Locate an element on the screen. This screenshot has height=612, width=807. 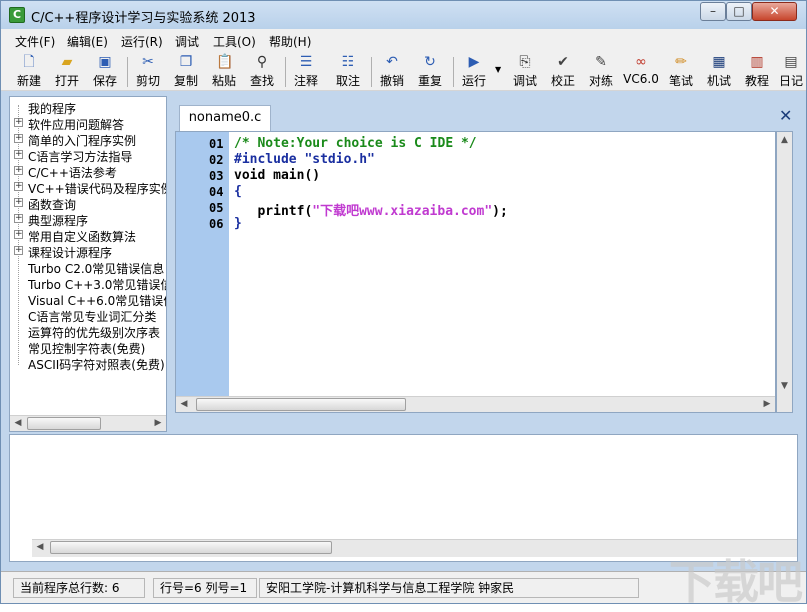
redo-button: ↻ 重复 is located at coordinates (430, 71).